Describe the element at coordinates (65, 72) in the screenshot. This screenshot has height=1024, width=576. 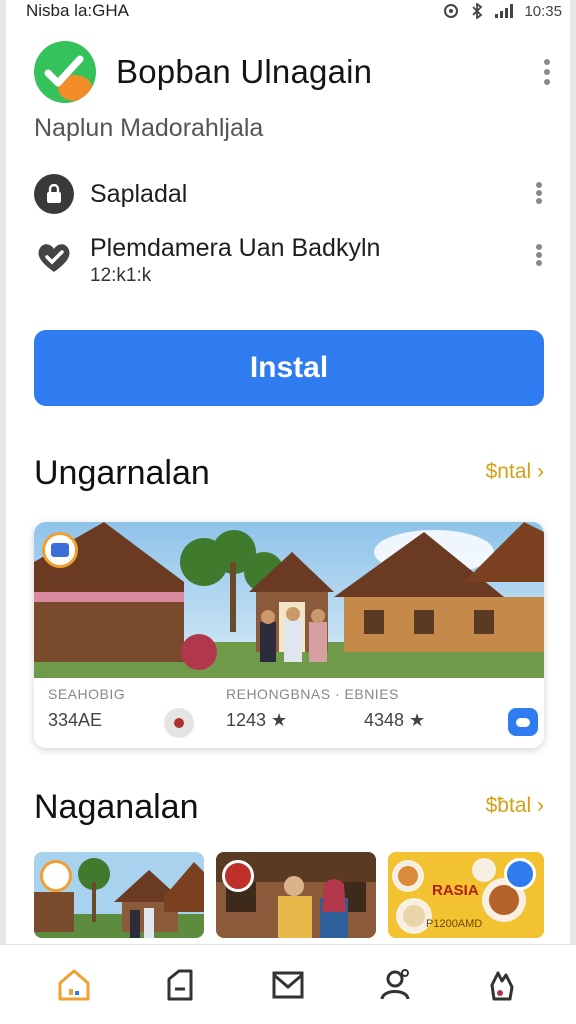
I see `app-logo-icon` at that location.